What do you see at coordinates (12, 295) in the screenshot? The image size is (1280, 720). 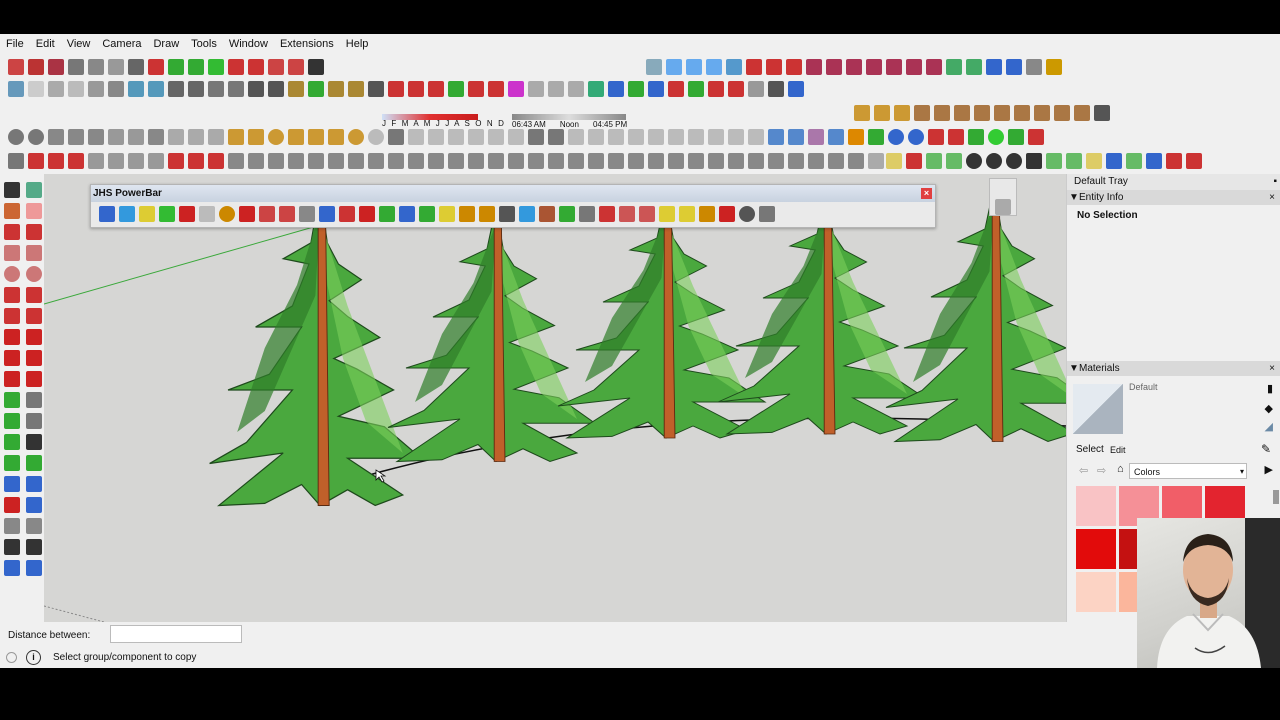 I see `arc-icon` at bounding box center [12, 295].